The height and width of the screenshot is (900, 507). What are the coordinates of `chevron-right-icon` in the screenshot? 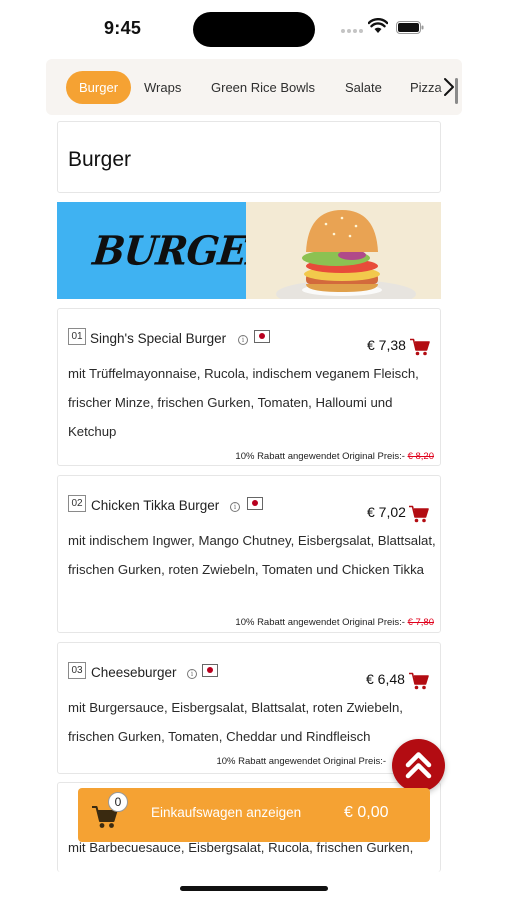 It's located at (449, 87).